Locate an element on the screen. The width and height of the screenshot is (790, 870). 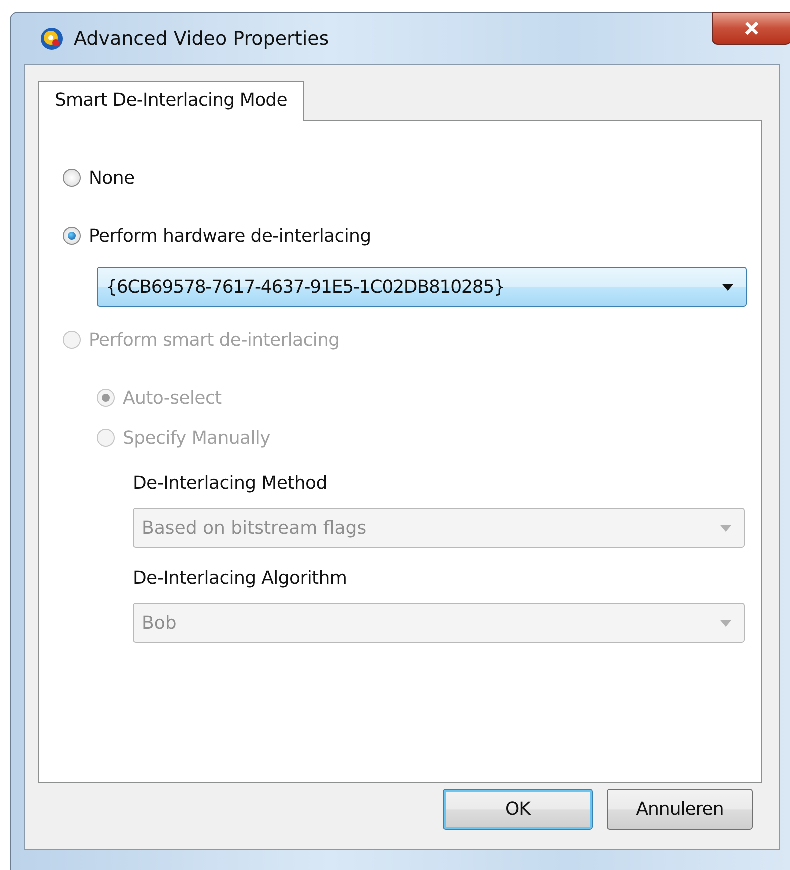
field-label: De-Interlacing Algorithm is located at coordinates (240, 578).